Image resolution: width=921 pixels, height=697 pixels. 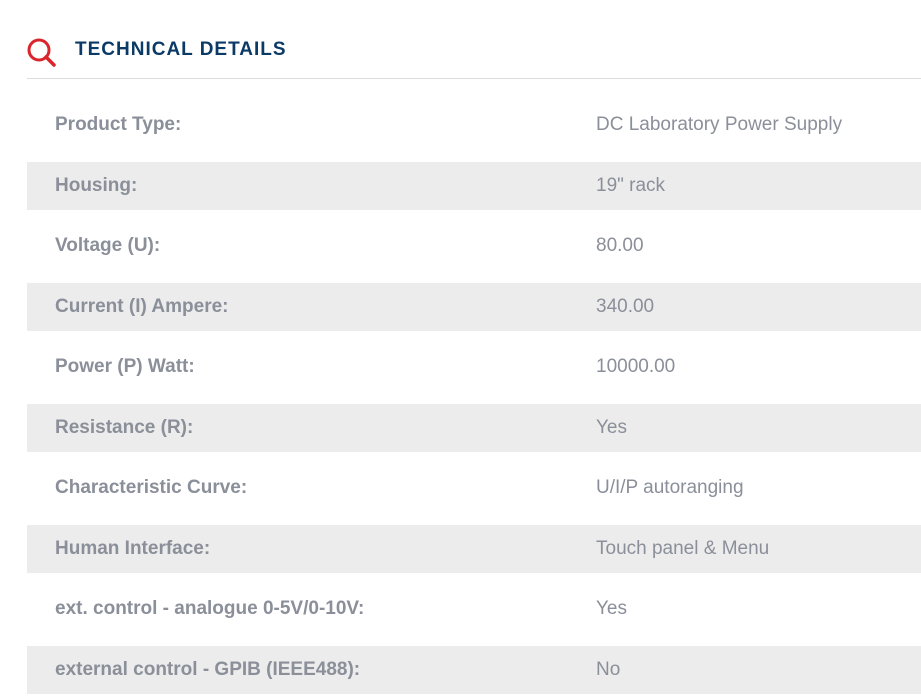 I want to click on table-row: Current (I) Ampere: 340.00, so click(x=474, y=306).